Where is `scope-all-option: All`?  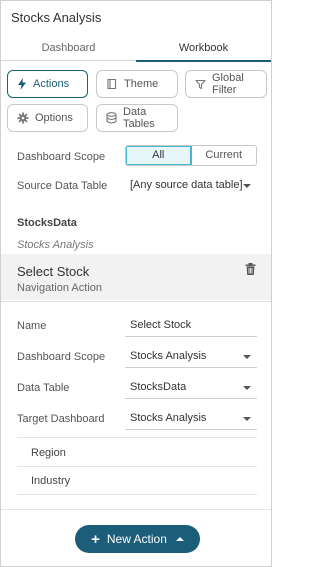
scope-all-option: All is located at coordinates (159, 155).